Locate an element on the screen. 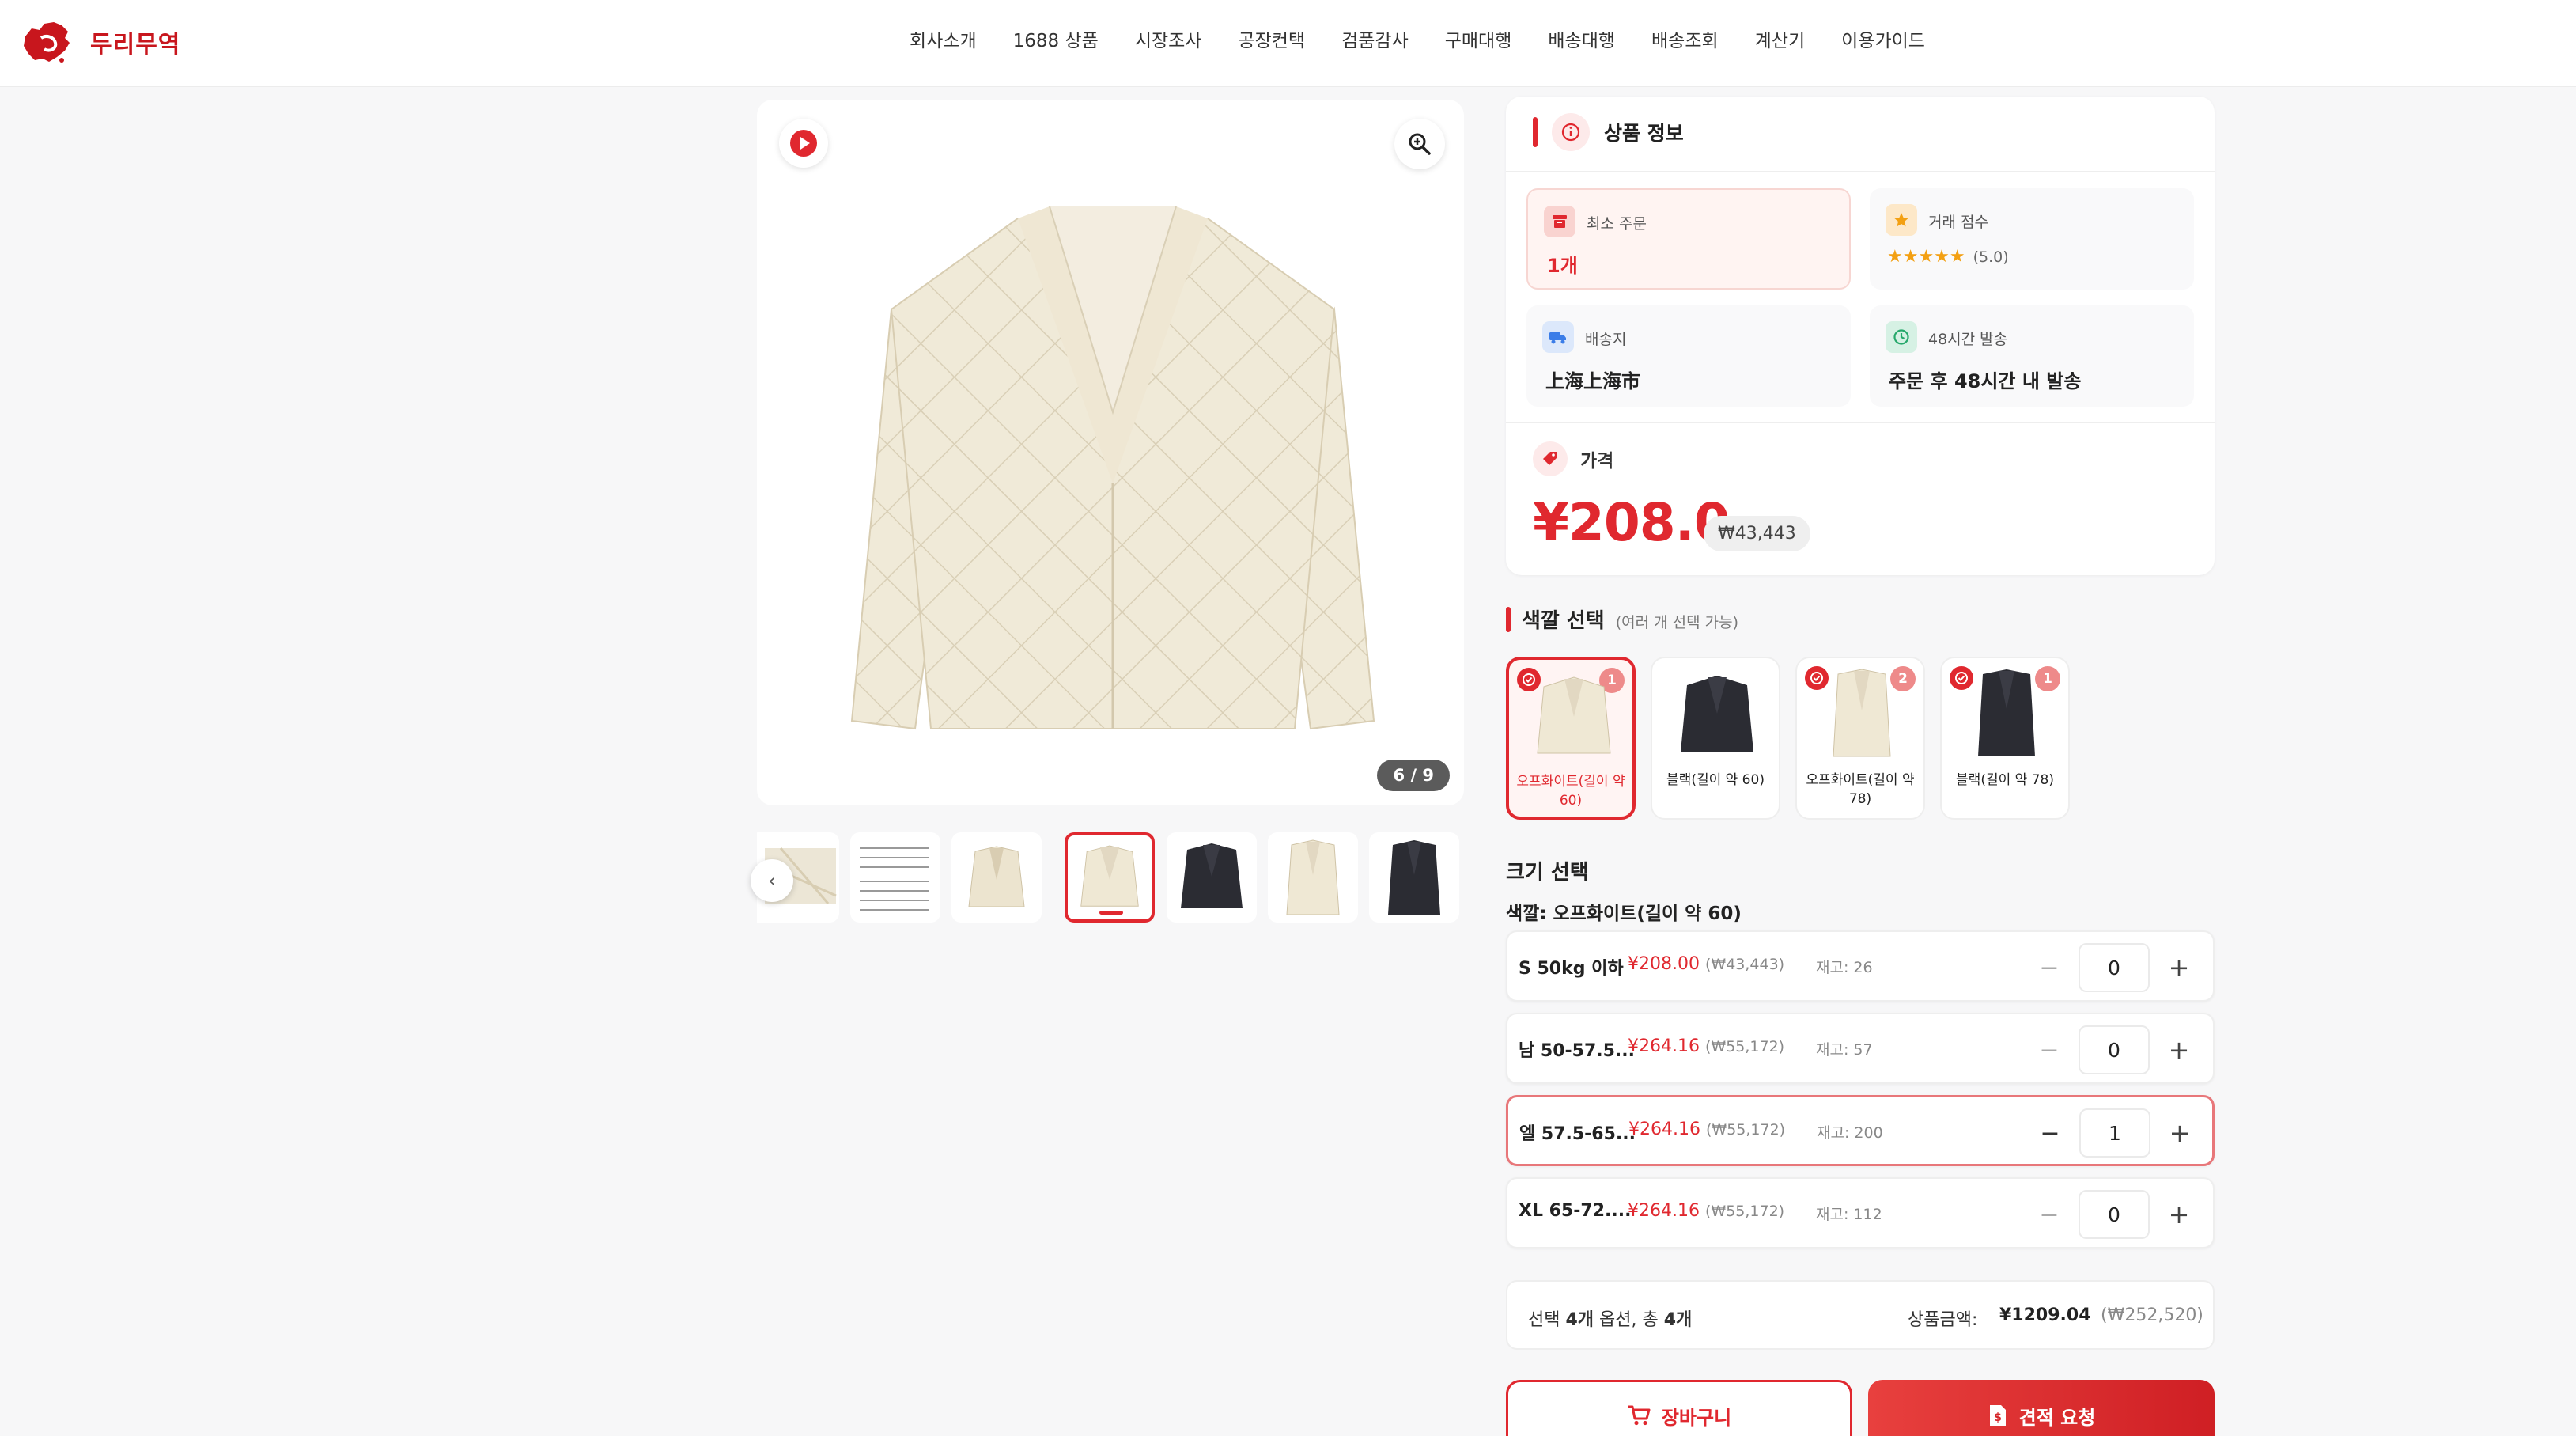 The image size is (2576, 1436). ship-from-card: 배송지 上海上海市 is located at coordinates (1689, 356).